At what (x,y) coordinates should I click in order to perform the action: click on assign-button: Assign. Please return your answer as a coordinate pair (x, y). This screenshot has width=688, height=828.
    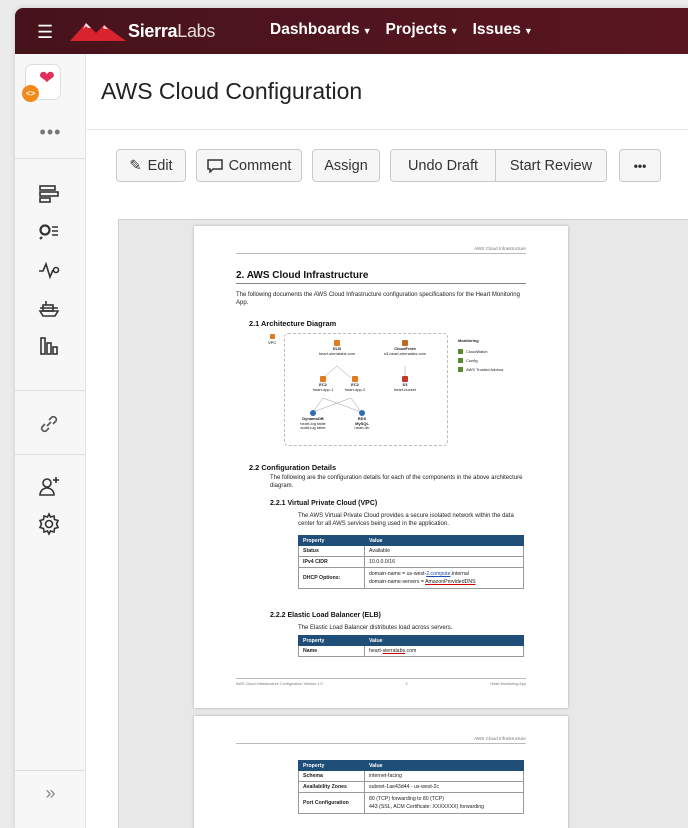
    Looking at the image, I should click on (346, 165).